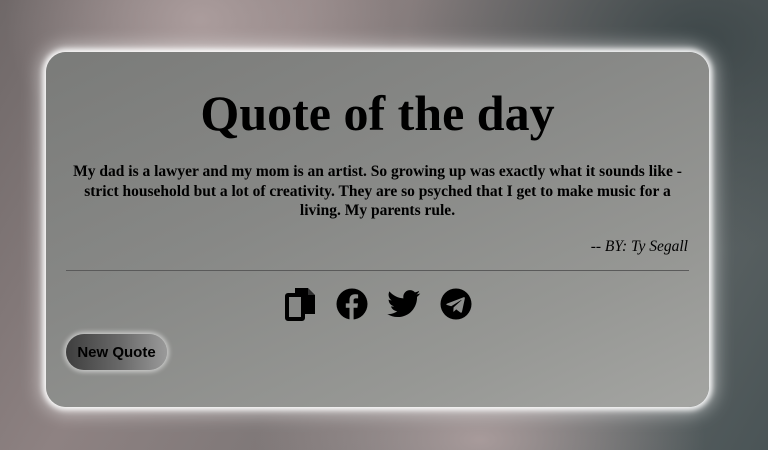  What do you see at coordinates (116, 352) in the screenshot?
I see `new-quote-button: New Quote` at bounding box center [116, 352].